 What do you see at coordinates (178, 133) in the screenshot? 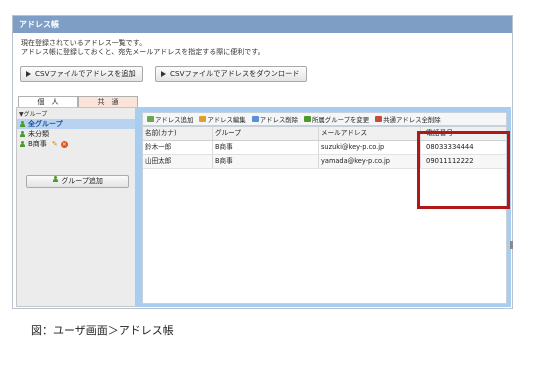
I see `column-header-name: 名前(カナ)` at bounding box center [178, 133].